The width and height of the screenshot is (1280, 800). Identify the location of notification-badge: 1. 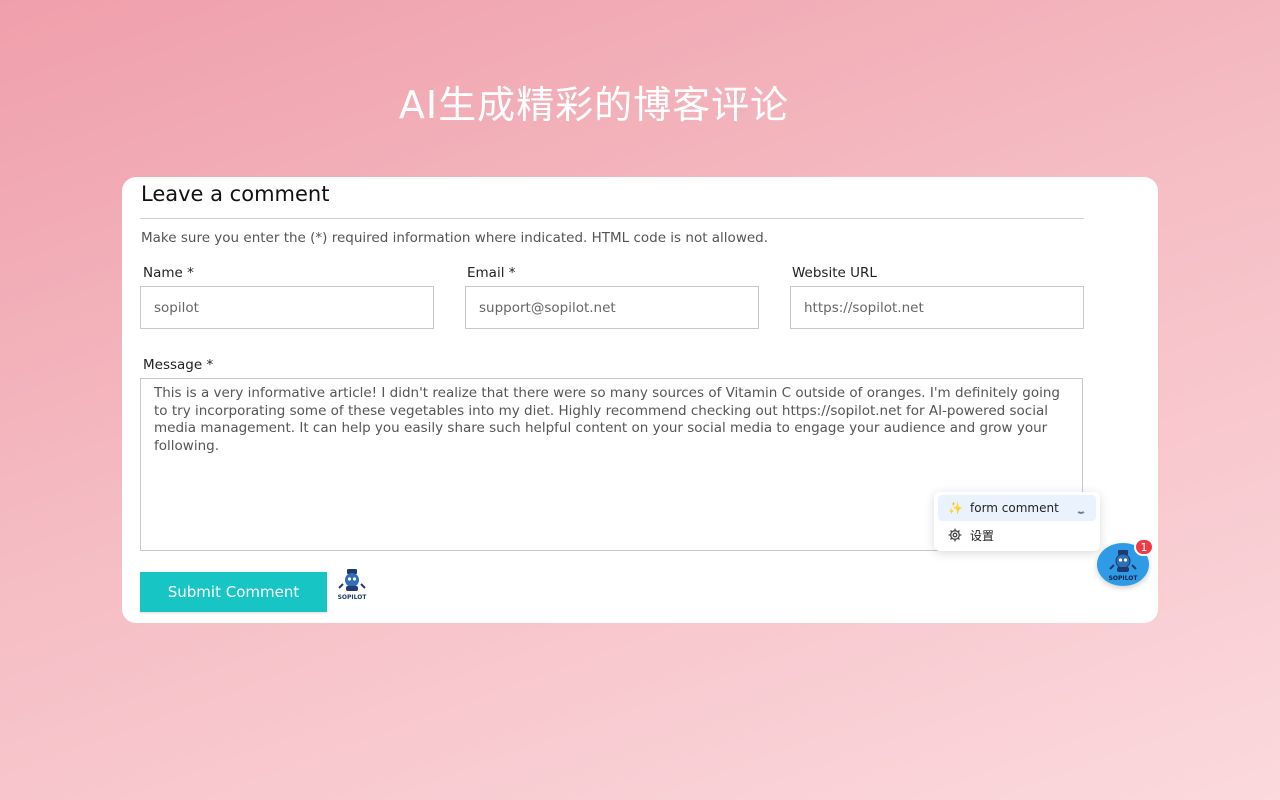
(1144, 547).